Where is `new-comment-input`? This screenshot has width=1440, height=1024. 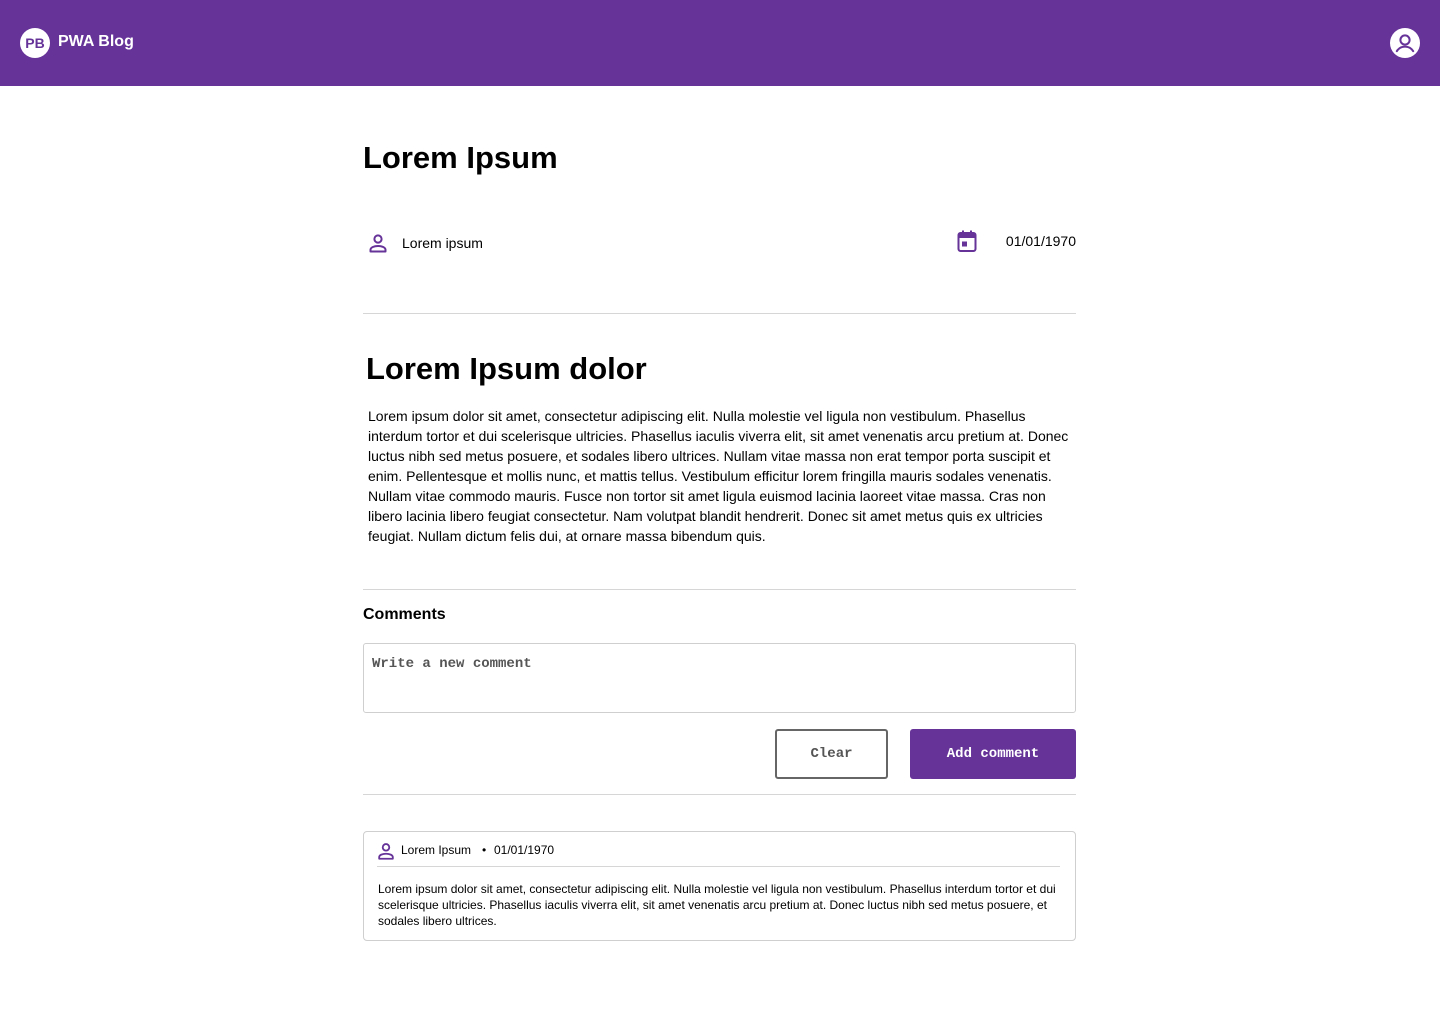 new-comment-input is located at coordinates (719, 678).